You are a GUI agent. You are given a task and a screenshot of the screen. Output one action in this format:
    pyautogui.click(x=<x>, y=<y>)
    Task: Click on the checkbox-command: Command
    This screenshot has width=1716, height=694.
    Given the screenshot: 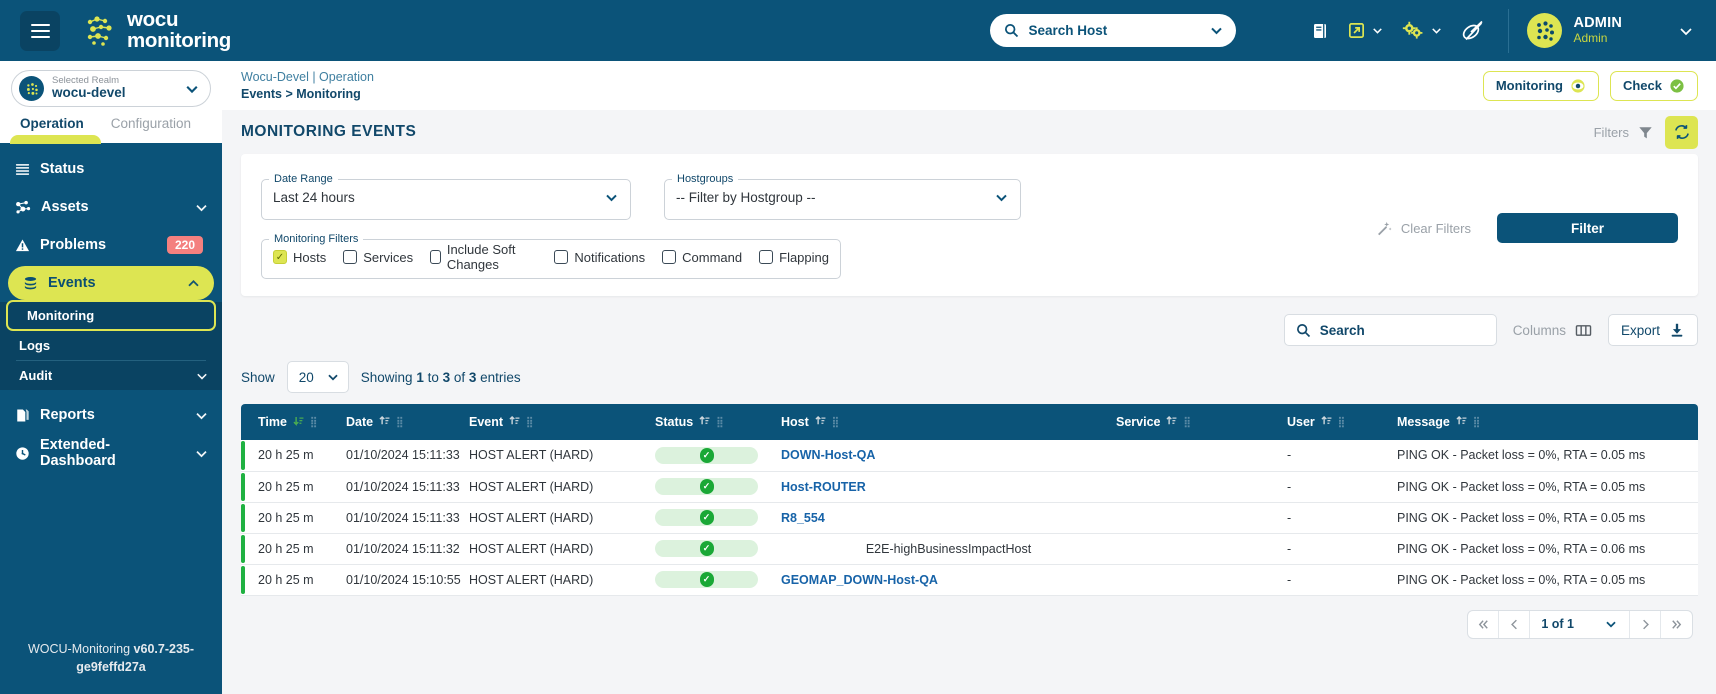 What is the action you would take?
    pyautogui.click(x=702, y=257)
    